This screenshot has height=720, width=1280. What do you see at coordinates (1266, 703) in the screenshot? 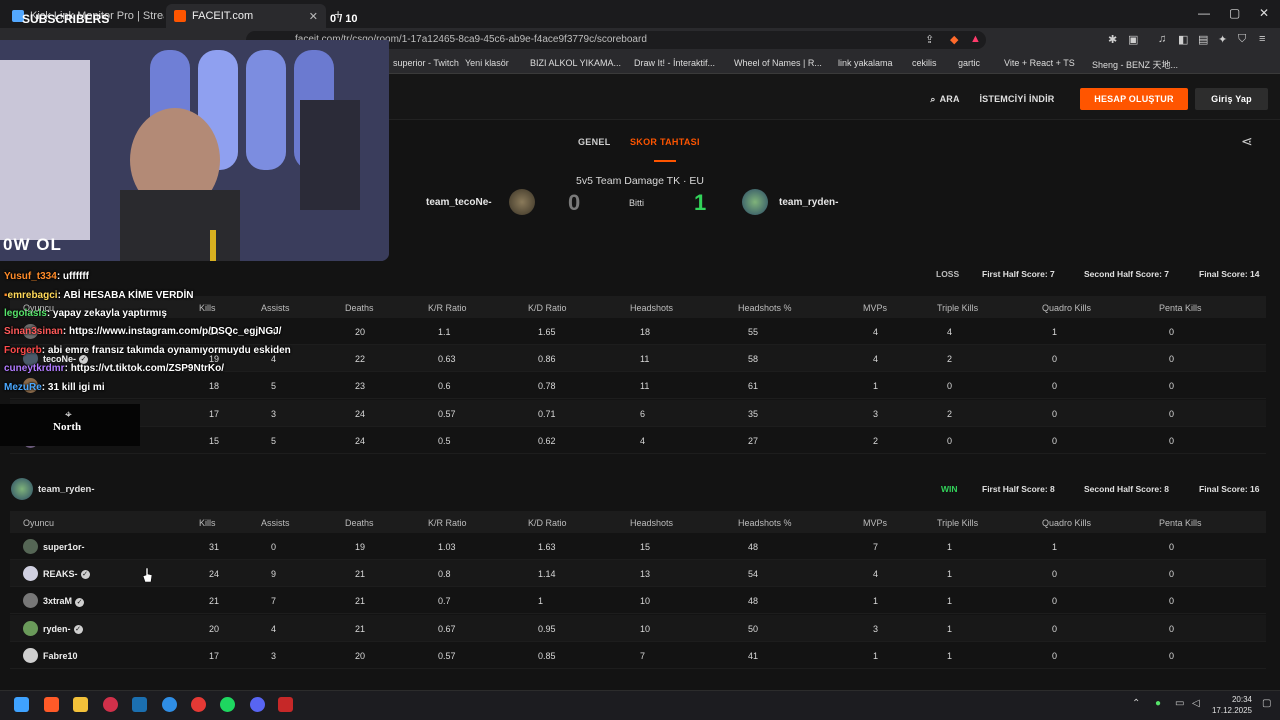
I see `notification-icon: ▢` at bounding box center [1266, 703].